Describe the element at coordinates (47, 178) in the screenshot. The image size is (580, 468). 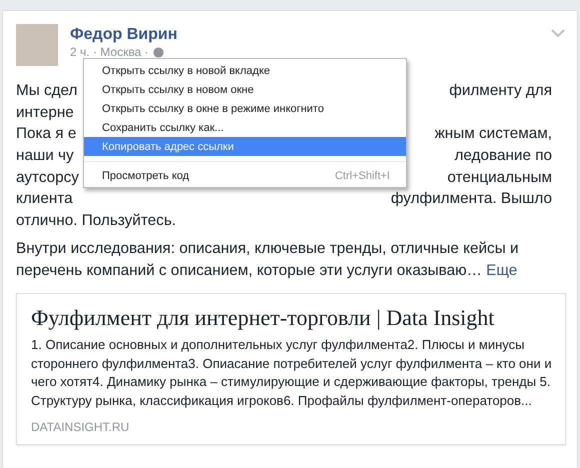
I see `post-text: аутсорсу` at that location.